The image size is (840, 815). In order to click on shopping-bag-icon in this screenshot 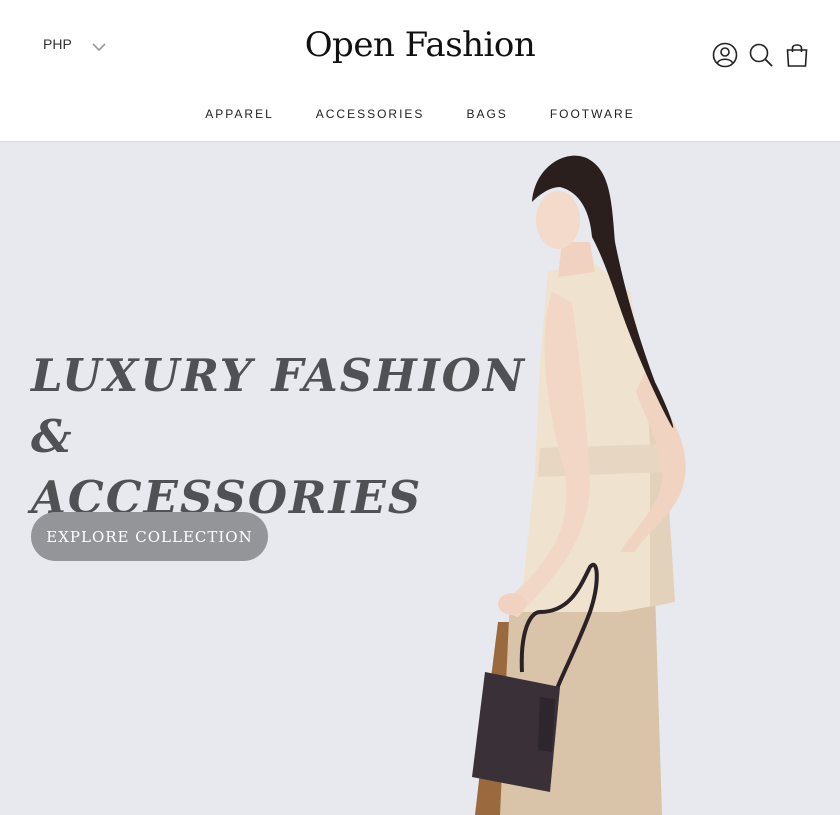, I will do `click(797, 55)`.